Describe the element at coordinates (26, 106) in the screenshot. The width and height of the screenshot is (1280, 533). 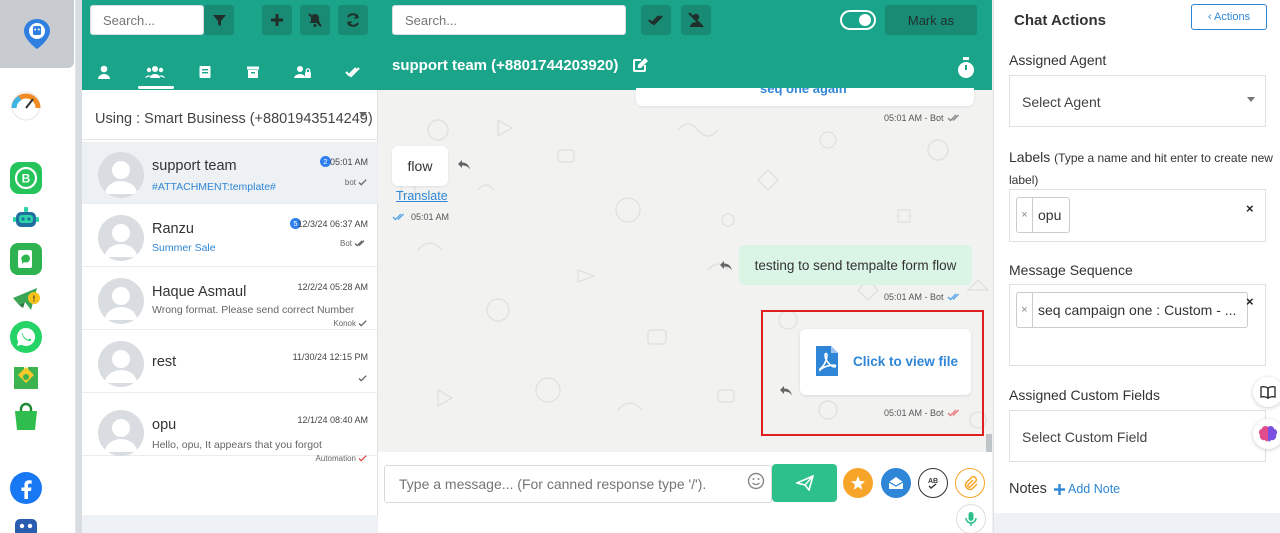
I see `speedometer-app-icon` at that location.